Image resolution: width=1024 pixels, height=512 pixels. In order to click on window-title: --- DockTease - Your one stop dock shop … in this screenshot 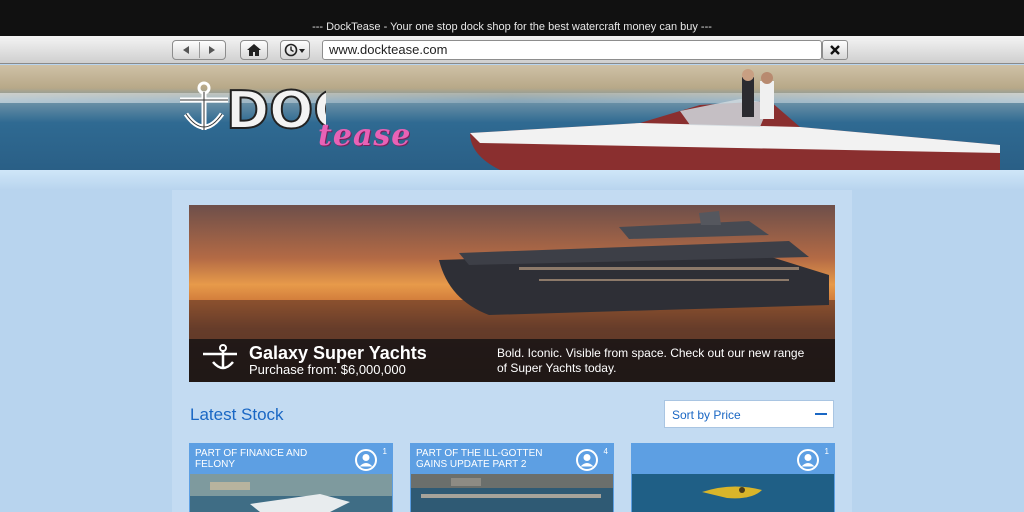, I will do `click(512, 27)`.